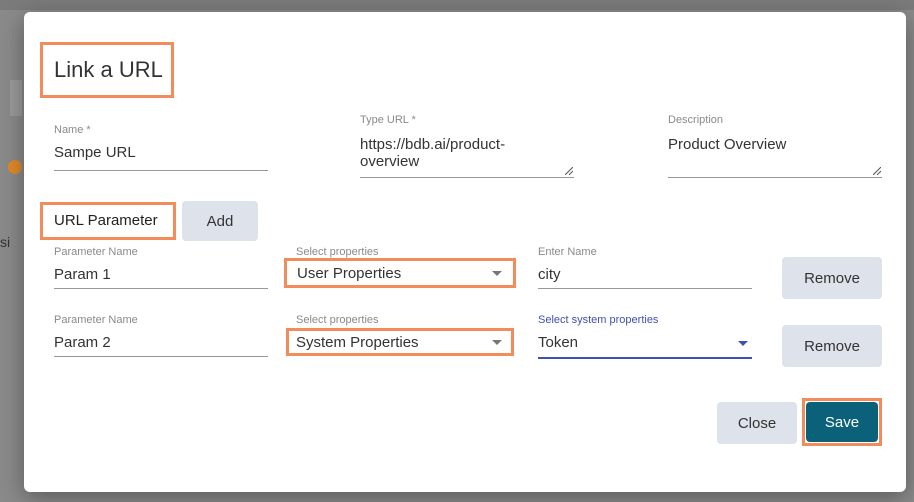 This screenshot has width=914, height=502. What do you see at coordinates (388, 120) in the screenshot?
I see `type-url-label: Type URL *` at bounding box center [388, 120].